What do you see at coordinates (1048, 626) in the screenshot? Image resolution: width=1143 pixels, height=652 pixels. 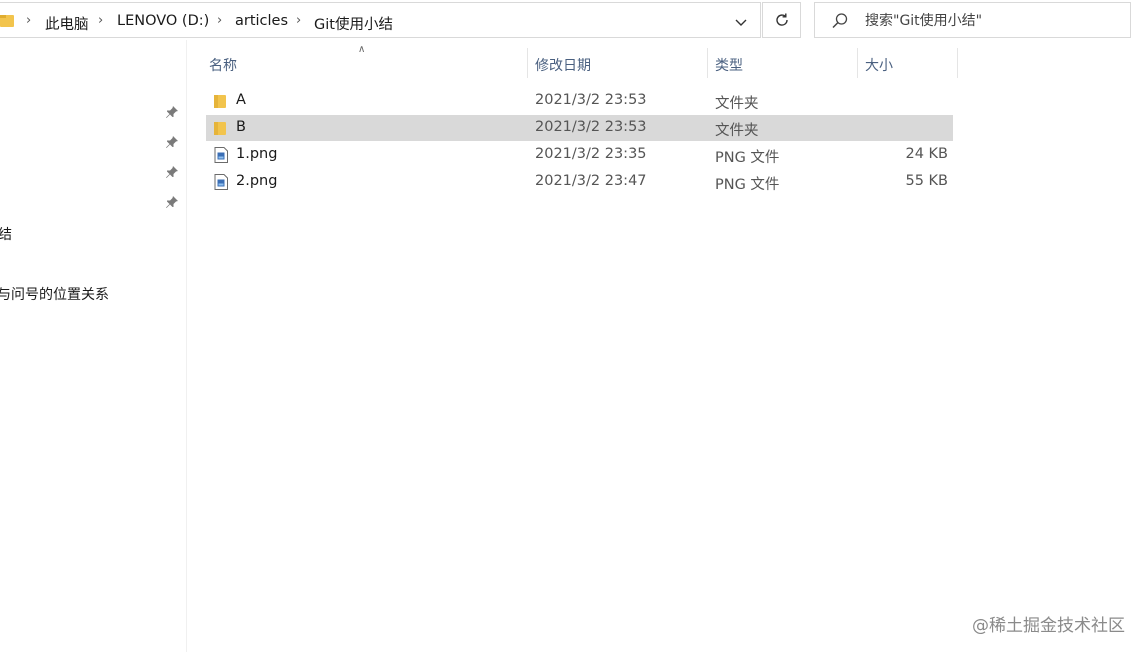 I see `watermark: @稀土掘金技术社区` at bounding box center [1048, 626].